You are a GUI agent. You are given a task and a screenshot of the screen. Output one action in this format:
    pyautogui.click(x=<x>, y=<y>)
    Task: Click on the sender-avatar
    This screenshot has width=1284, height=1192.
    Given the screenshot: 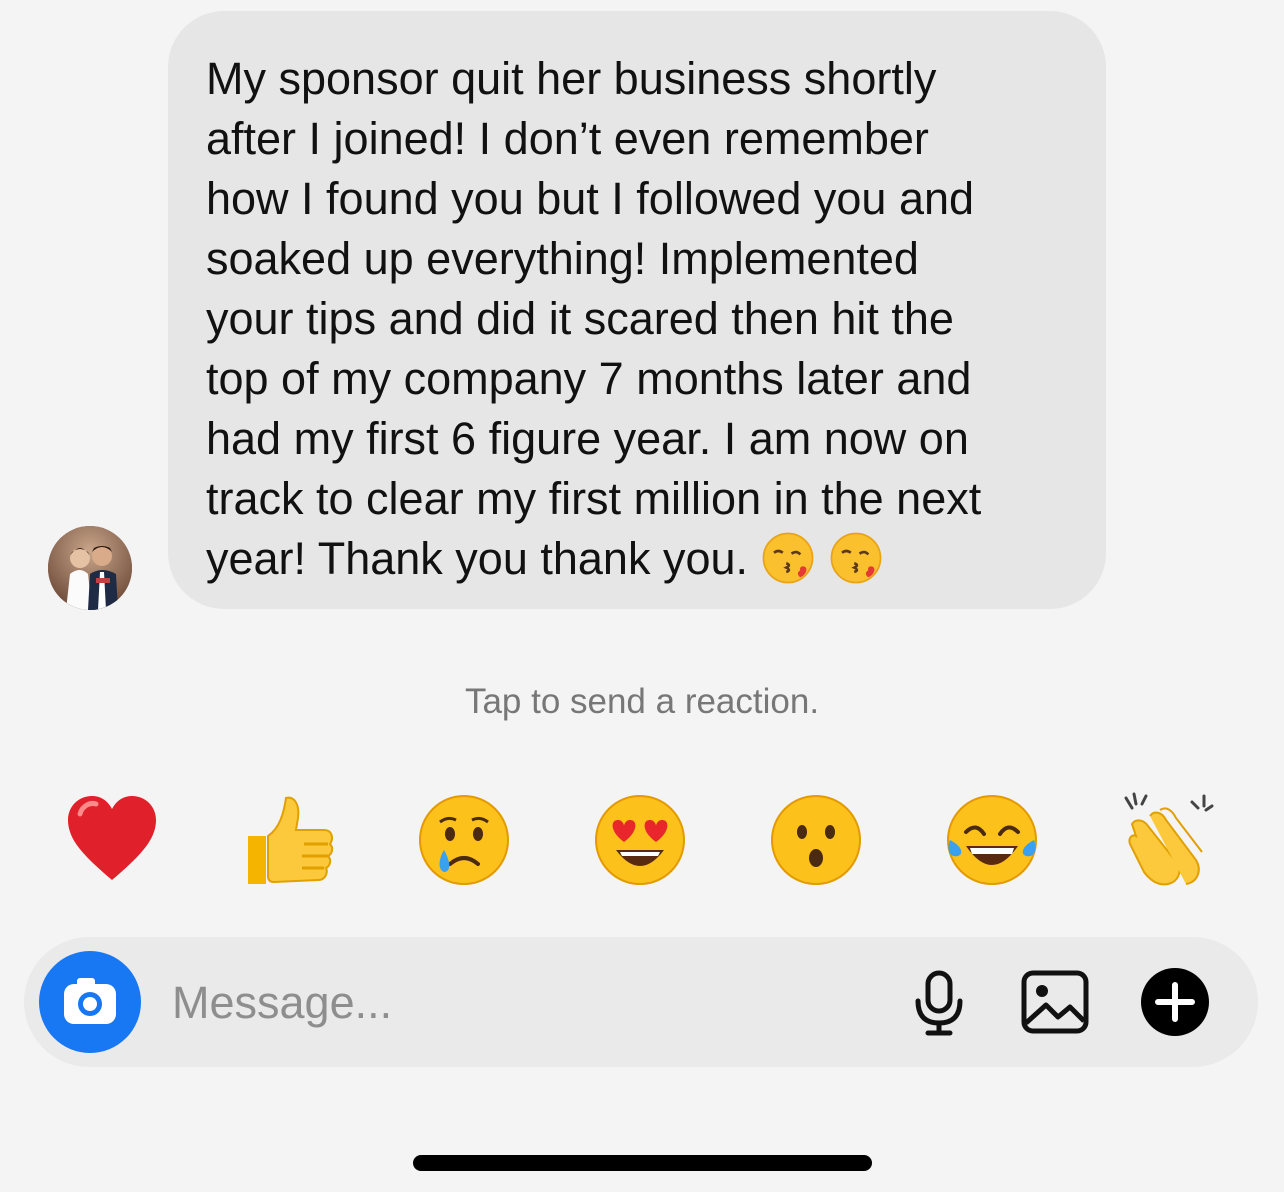 What is the action you would take?
    pyautogui.click(x=90, y=568)
    